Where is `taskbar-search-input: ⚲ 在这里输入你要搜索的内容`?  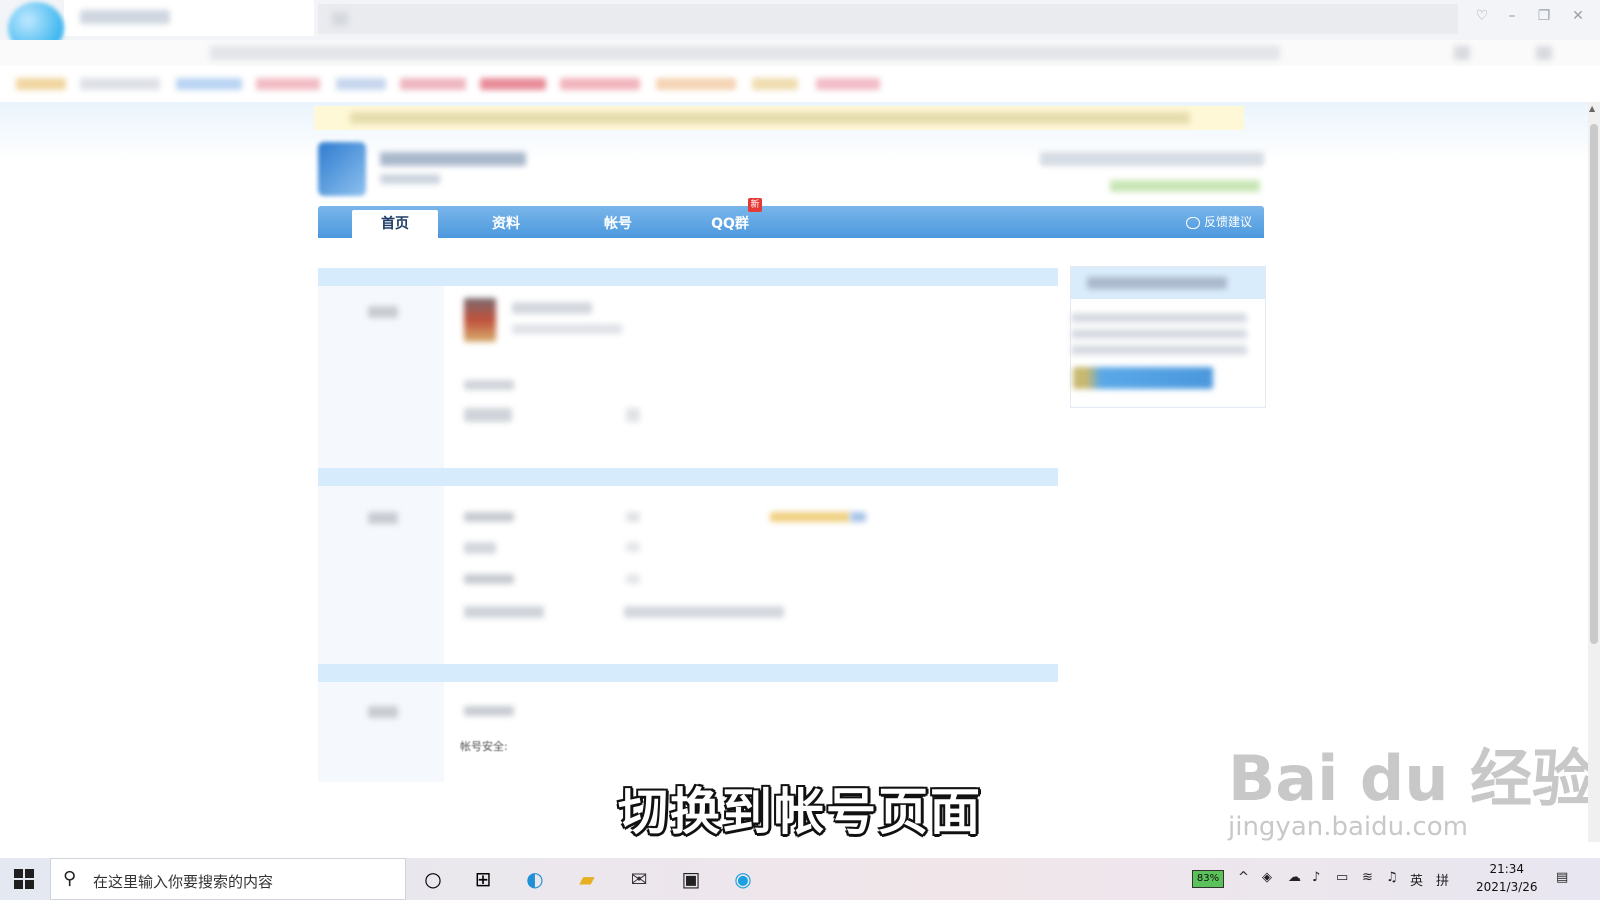
taskbar-search-input: ⚲ 在这里输入你要搜索的内容 is located at coordinates (228, 879).